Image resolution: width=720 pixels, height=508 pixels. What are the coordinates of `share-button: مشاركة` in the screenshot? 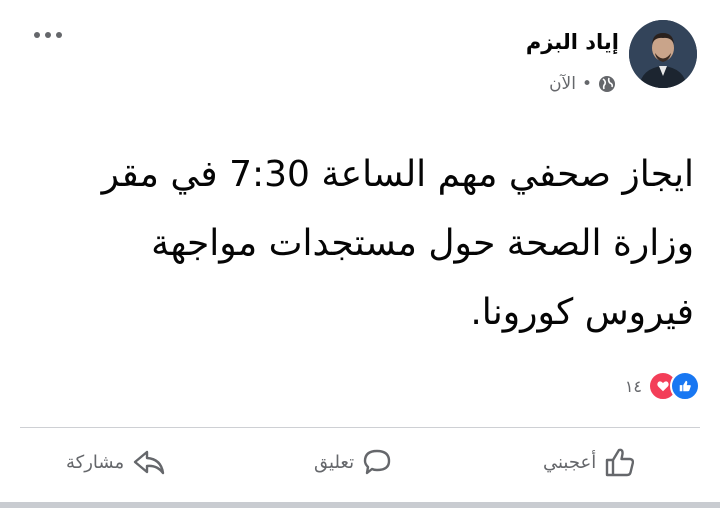 It's located at (116, 462).